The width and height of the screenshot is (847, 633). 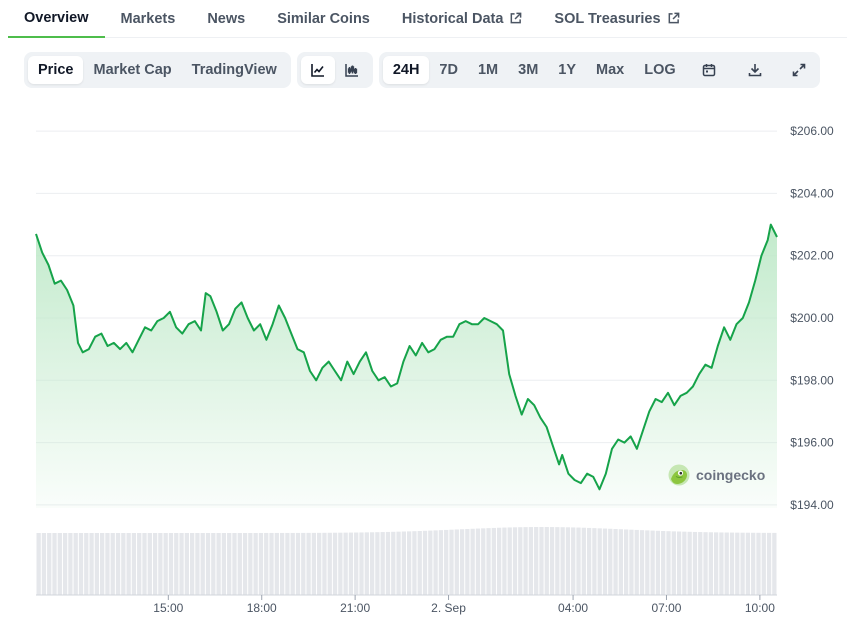 I want to click on fullscreen-button, so click(x=799, y=70).